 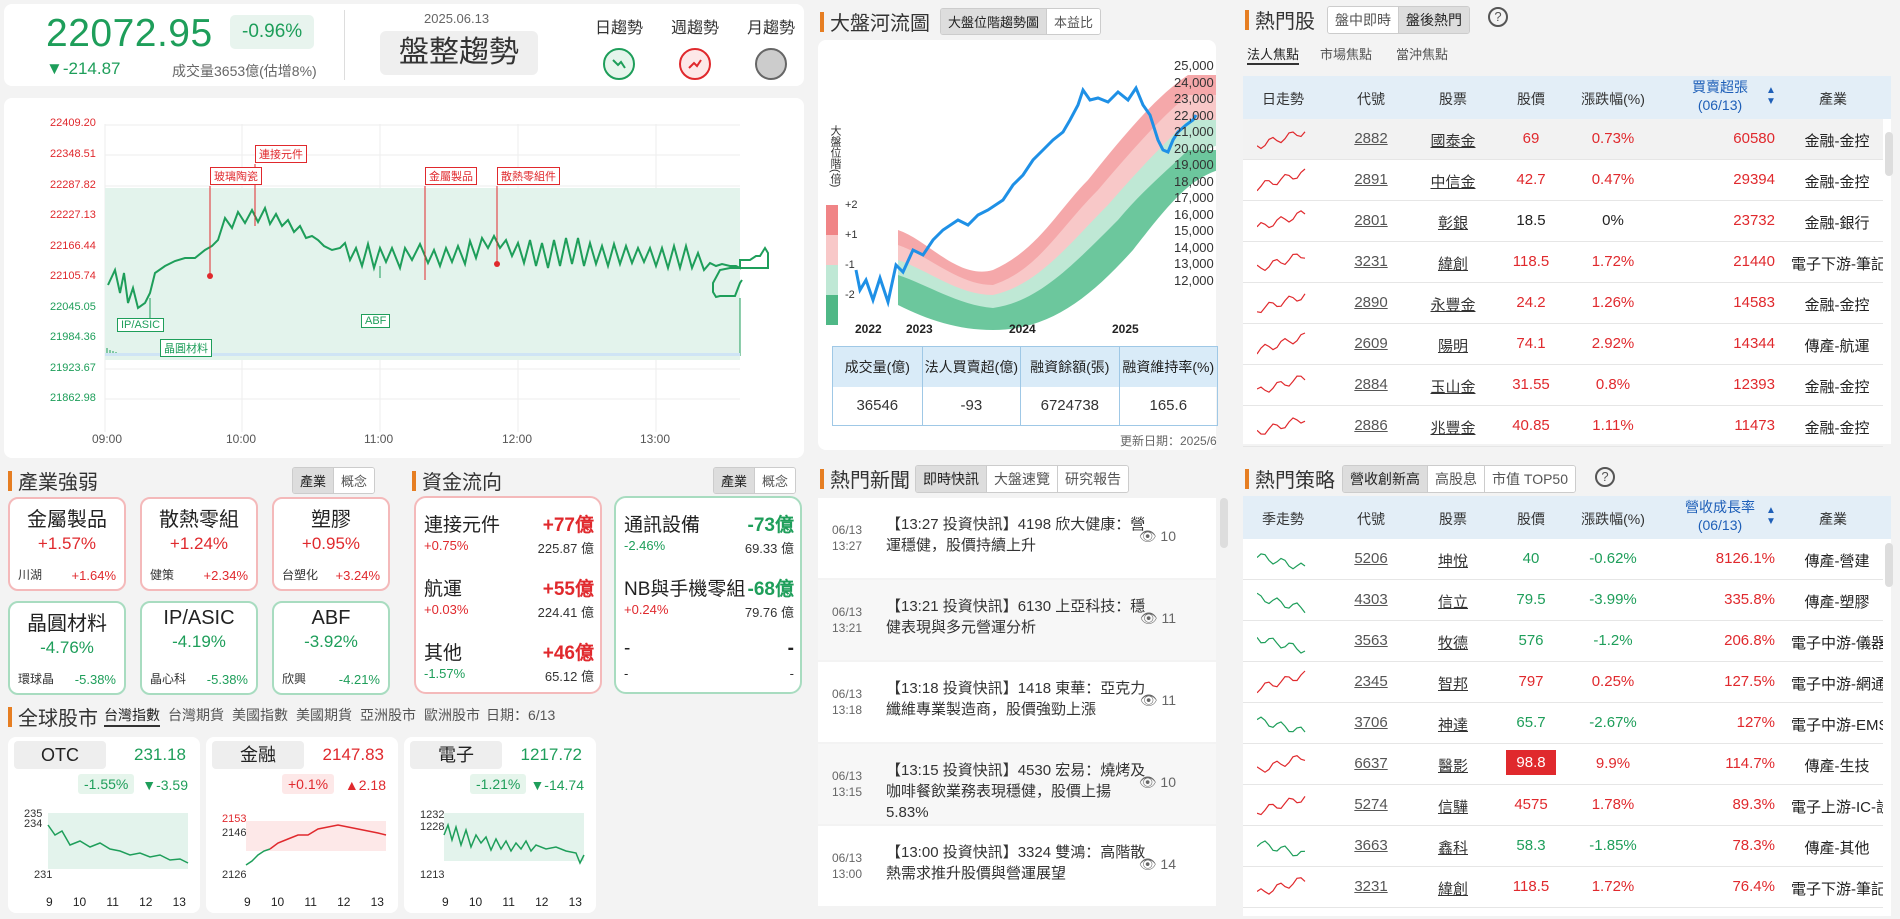 What do you see at coordinates (331, 648) in the screenshot?
I see `industry-card: ABF -3.92% 欣興 -4.21%` at bounding box center [331, 648].